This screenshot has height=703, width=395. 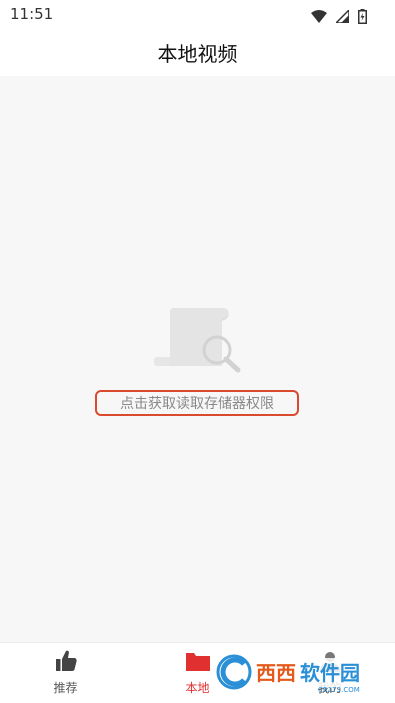 I want to click on page-title: 本地视频, so click(x=197, y=54).